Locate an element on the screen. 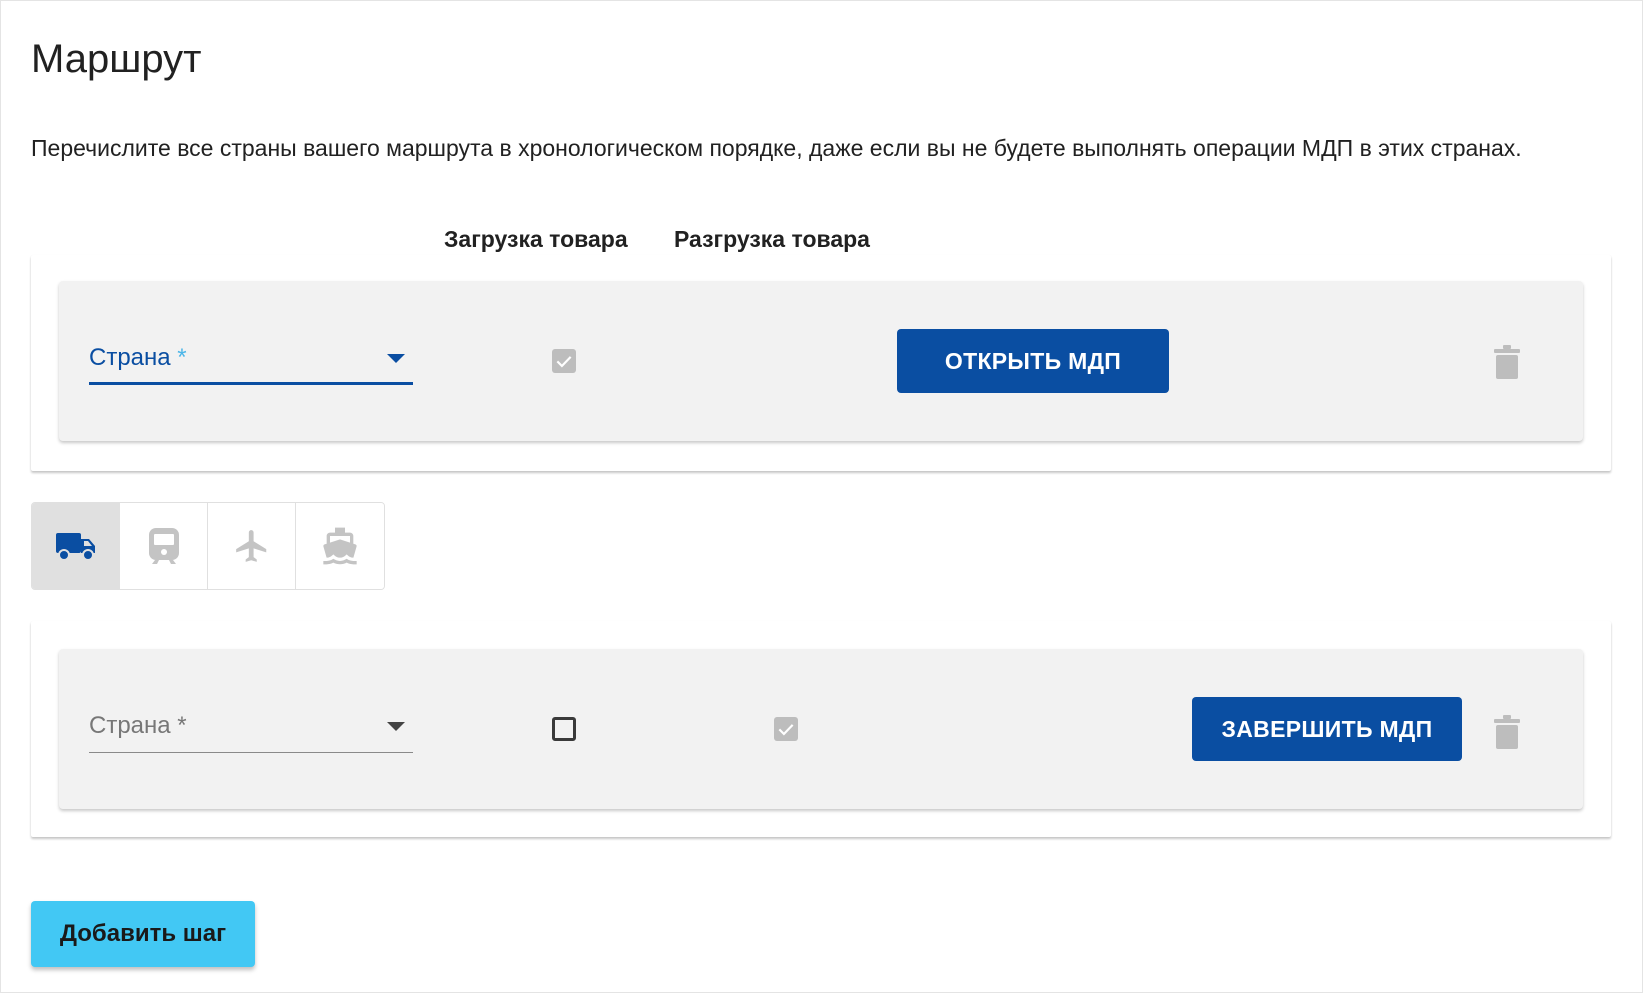 Image resolution: width=1645 pixels, height=995 pixels. column-header-loading: Загрузка товара is located at coordinates (536, 239).